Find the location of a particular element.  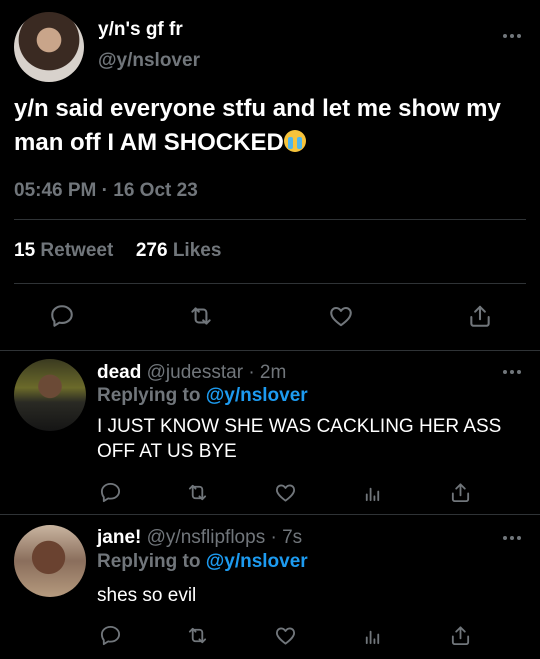

retweet-count: 15 is located at coordinates (24, 250).